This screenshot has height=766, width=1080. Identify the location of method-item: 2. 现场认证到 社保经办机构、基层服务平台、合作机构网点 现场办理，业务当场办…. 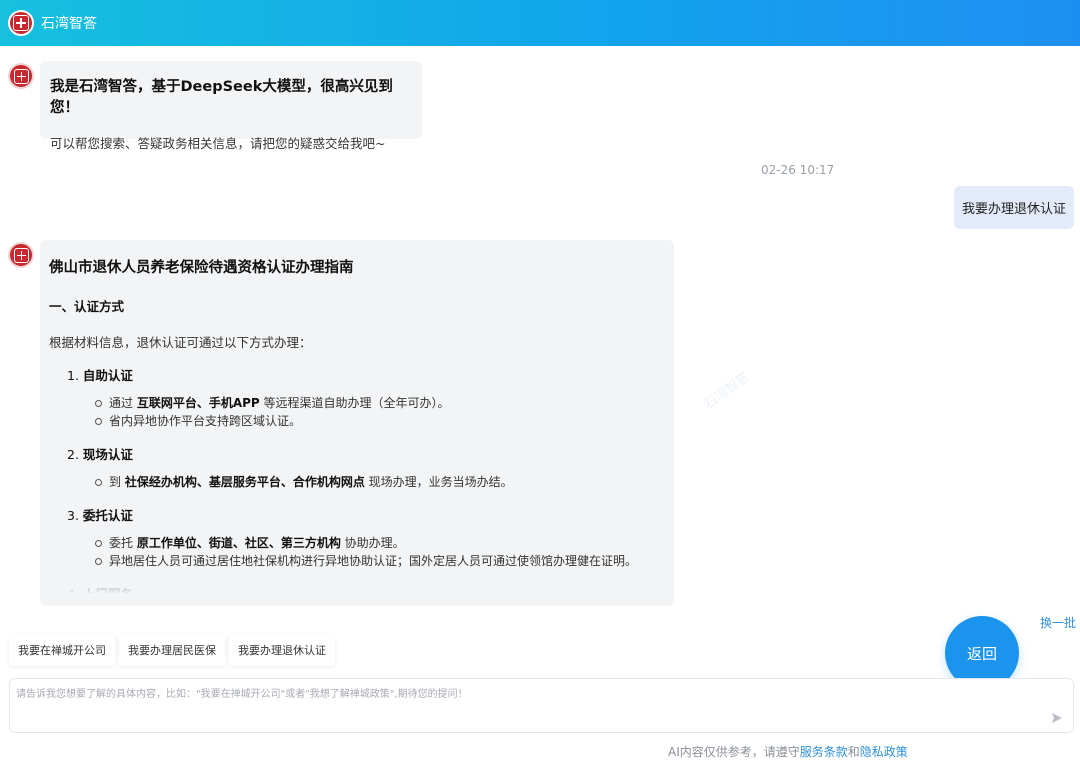
(366, 467).